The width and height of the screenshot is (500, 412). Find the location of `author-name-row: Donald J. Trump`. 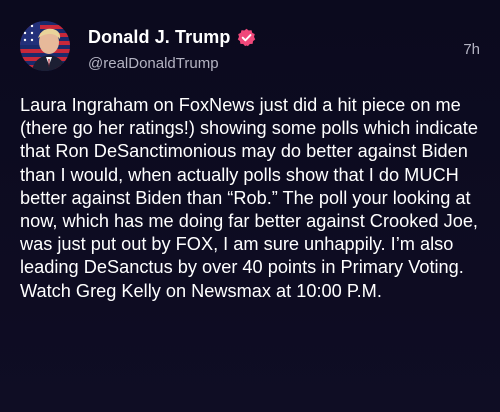

author-name-row: Donald J. Trump is located at coordinates (172, 37).